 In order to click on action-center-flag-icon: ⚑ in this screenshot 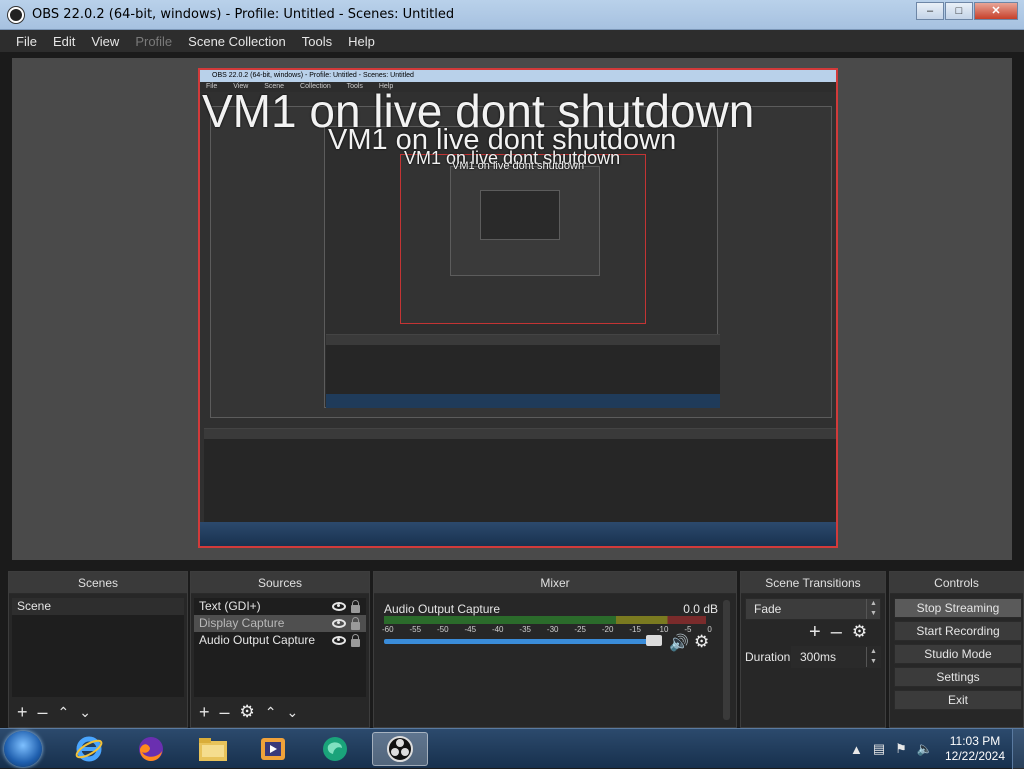, I will do `click(901, 749)`.